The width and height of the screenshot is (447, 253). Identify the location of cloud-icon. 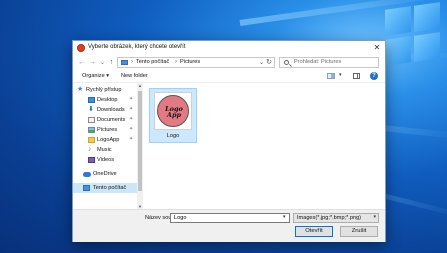
(87, 174).